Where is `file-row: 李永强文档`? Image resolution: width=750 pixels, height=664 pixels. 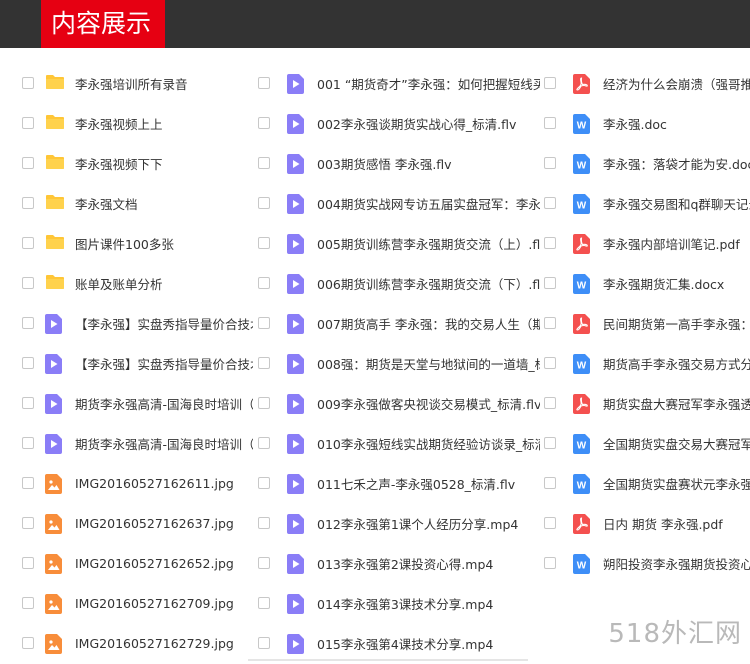
file-row: 李永强文档 is located at coordinates (127, 203).